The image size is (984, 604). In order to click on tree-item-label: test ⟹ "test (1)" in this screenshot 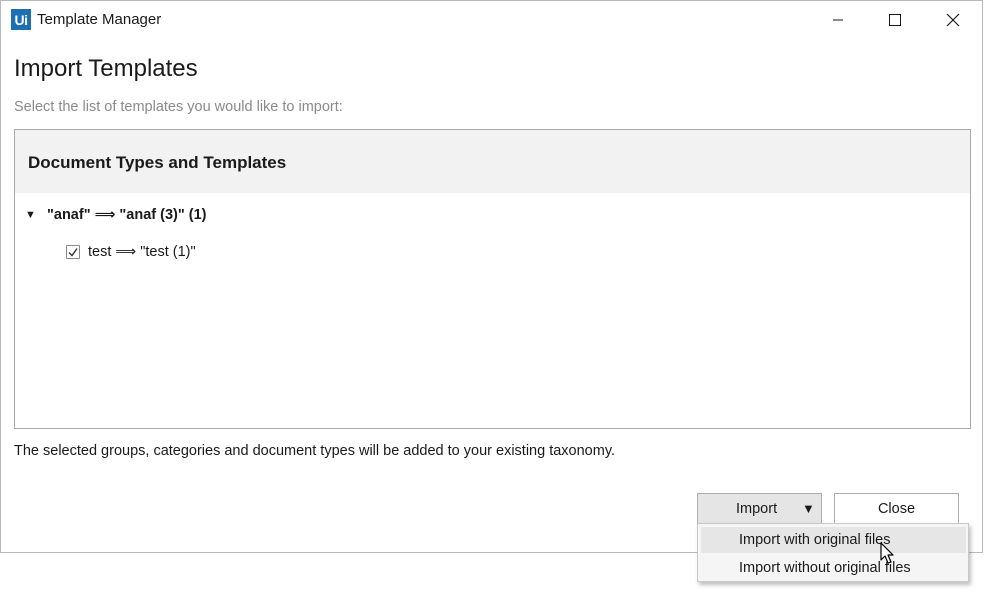, I will do `click(142, 252)`.